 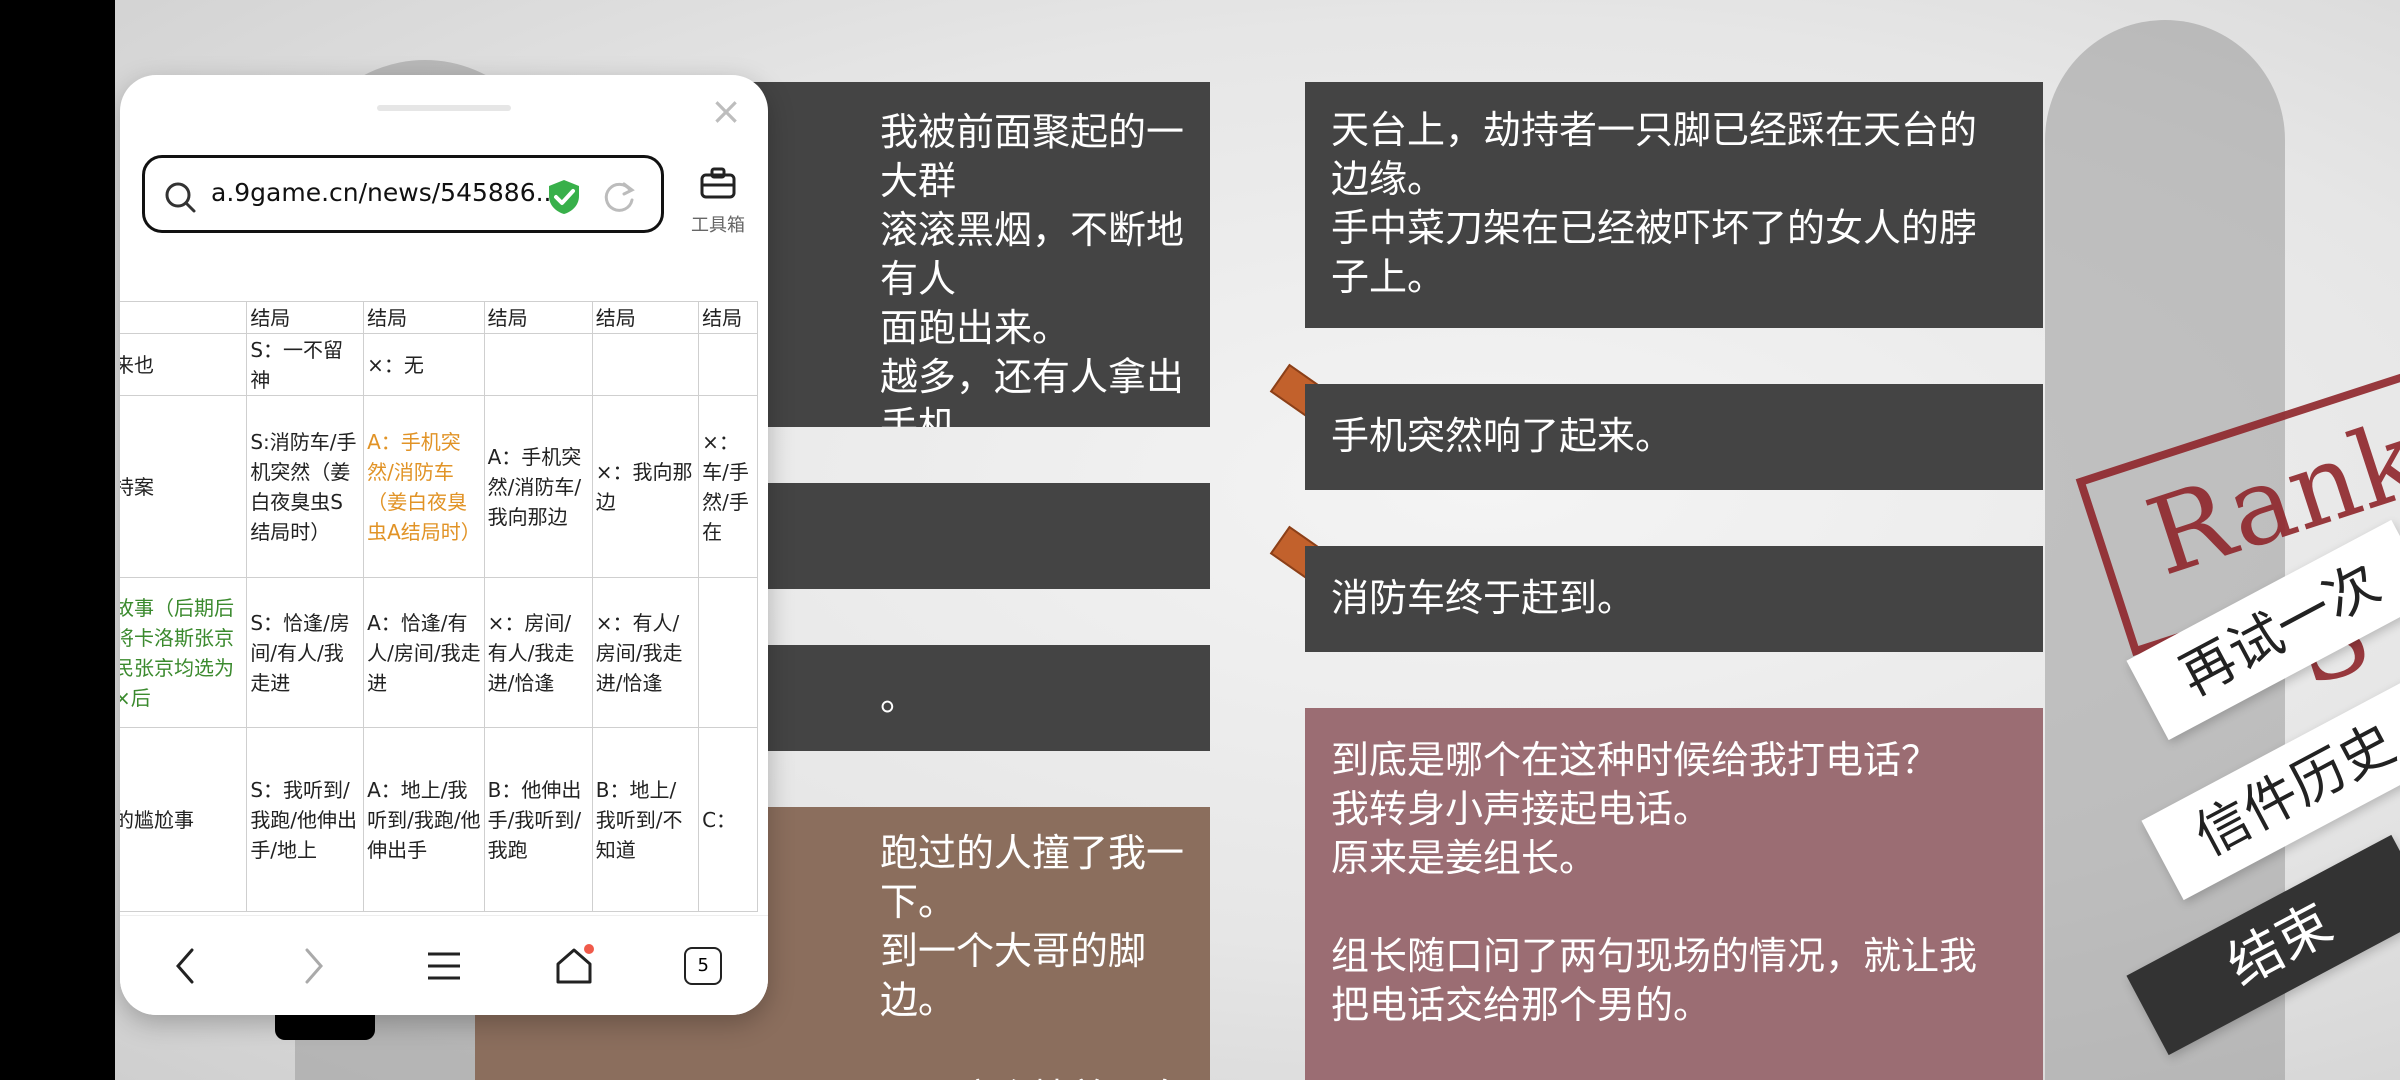 What do you see at coordinates (718, 183) in the screenshot?
I see `toolbox-icon` at bounding box center [718, 183].